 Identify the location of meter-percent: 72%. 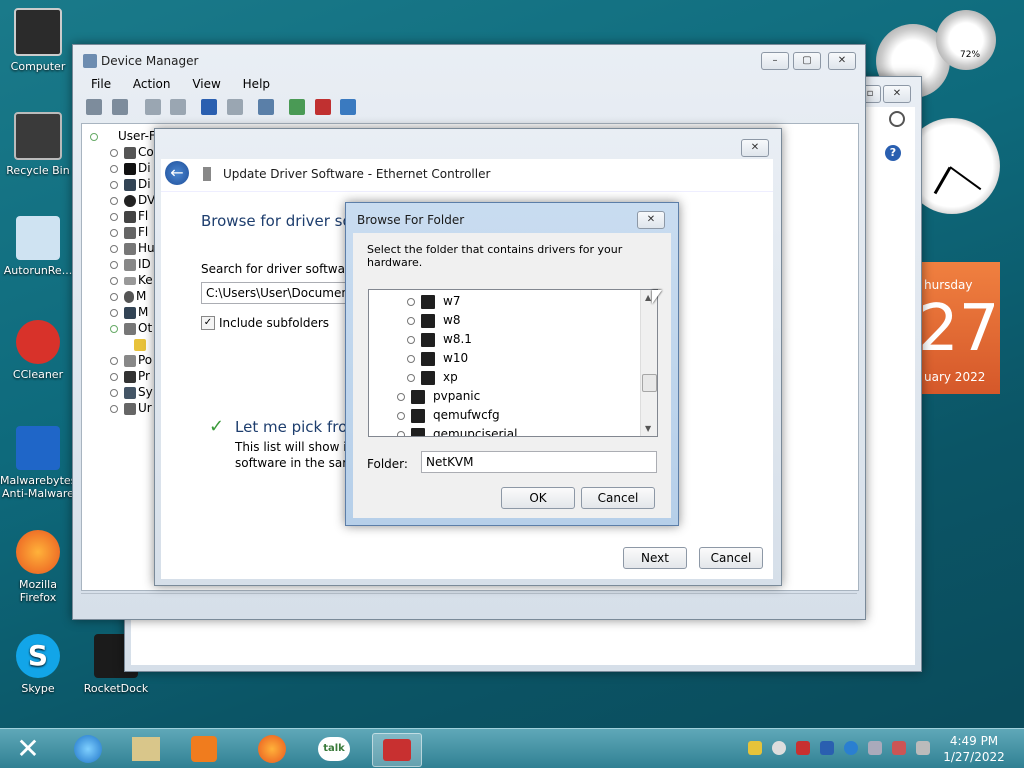
(970, 55).